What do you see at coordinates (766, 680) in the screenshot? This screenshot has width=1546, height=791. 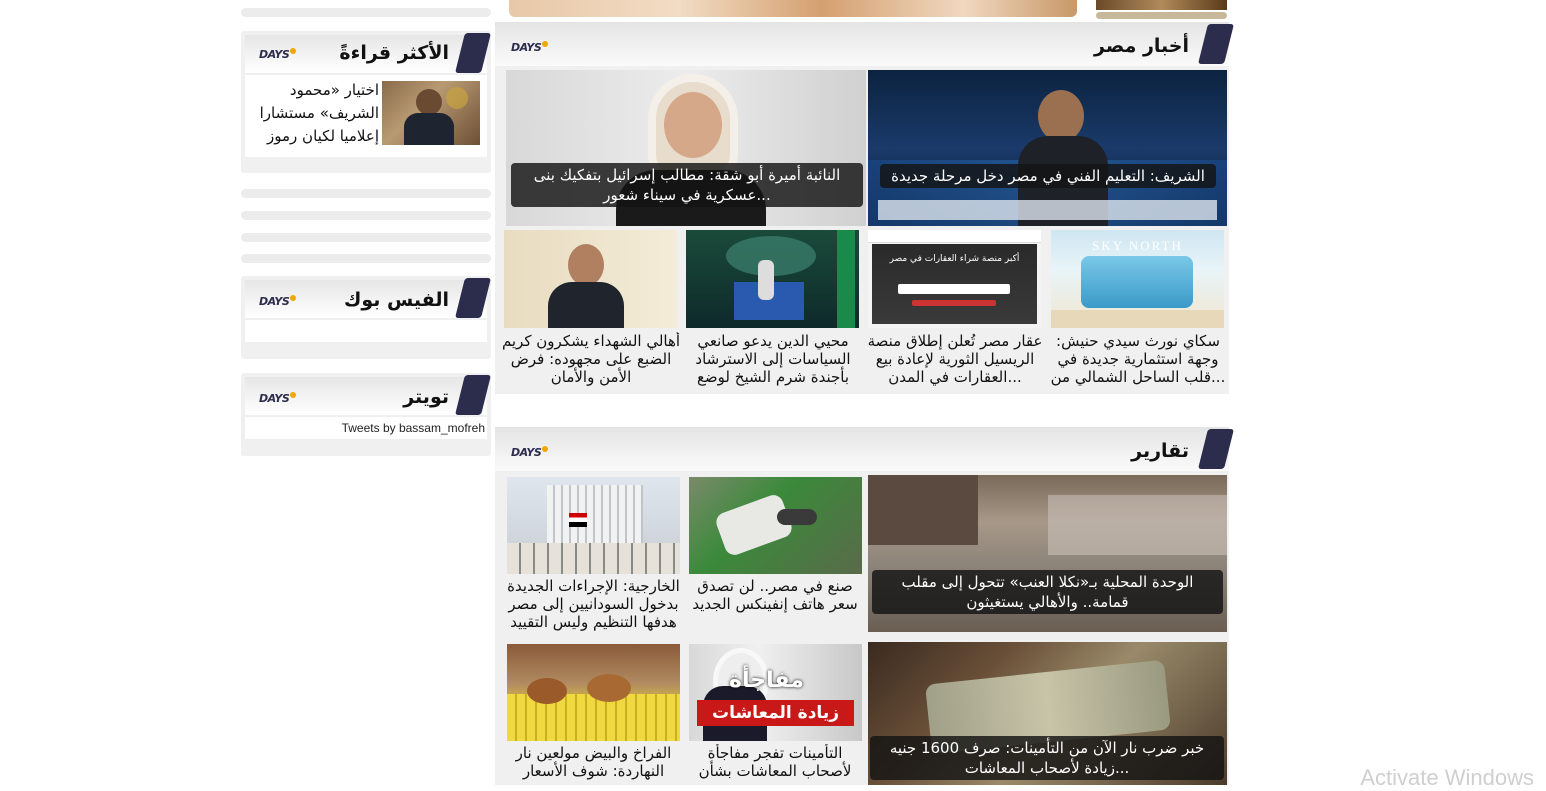 I see `report-thumbnail-label: مفاجأة` at bounding box center [766, 680].